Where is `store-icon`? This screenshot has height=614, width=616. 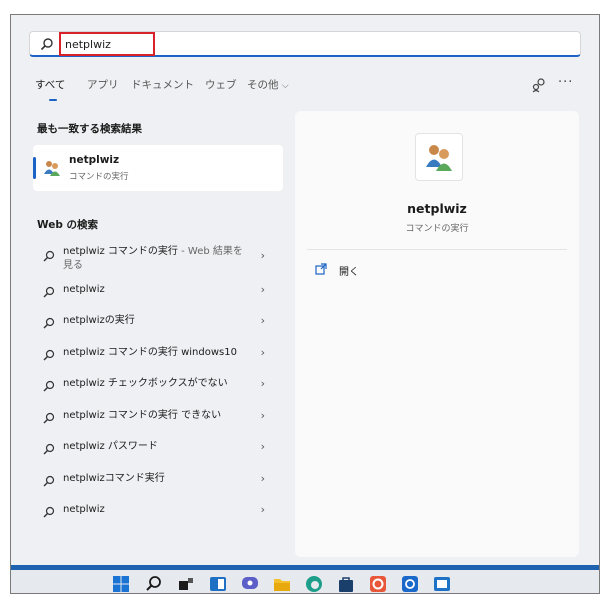 store-icon is located at coordinates (346, 584).